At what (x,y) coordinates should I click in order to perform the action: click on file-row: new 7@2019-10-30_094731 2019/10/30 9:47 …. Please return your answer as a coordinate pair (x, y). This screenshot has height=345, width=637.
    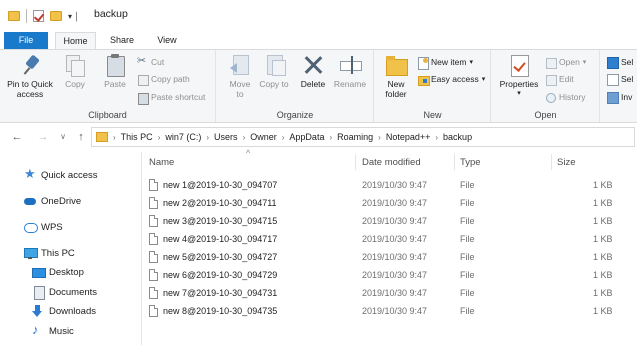
    Looking at the image, I should click on (390, 293).